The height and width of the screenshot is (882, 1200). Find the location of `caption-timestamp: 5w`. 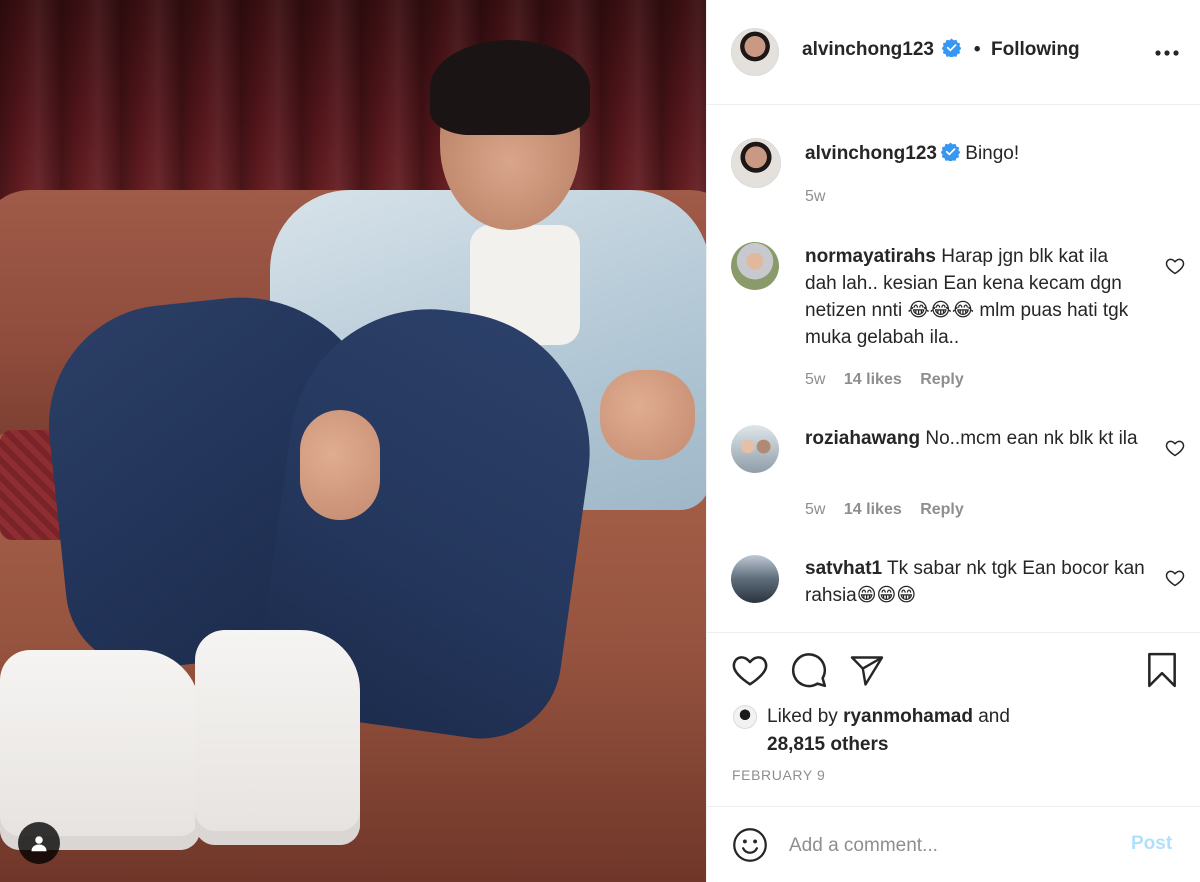

caption-timestamp: 5w is located at coordinates (815, 197).